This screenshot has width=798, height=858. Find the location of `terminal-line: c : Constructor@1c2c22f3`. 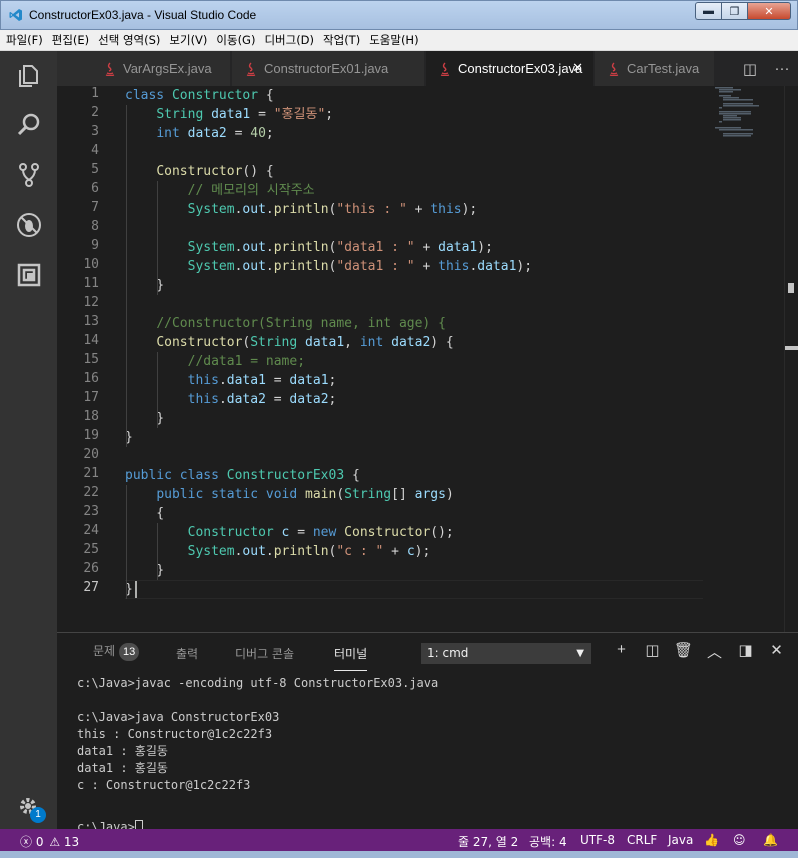

terminal-line: c : Constructor@1c2c22f3 is located at coordinates (164, 785).